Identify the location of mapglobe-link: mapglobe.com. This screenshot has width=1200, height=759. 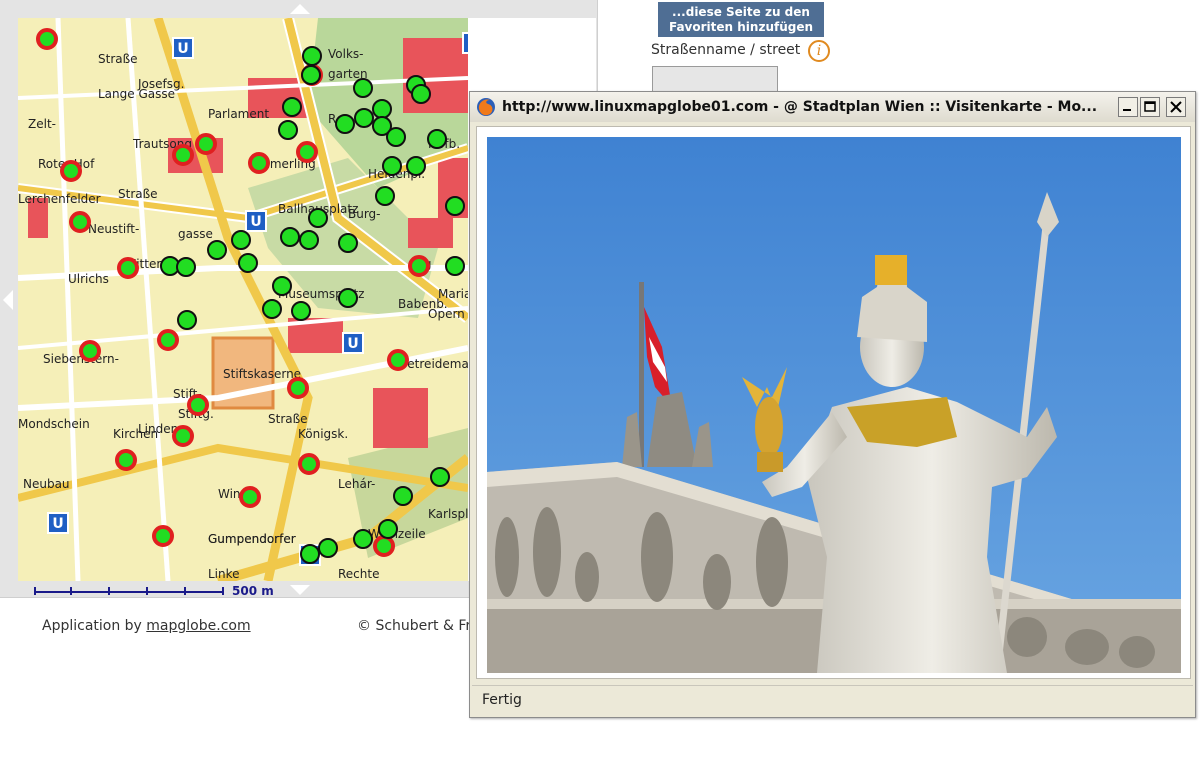
(198, 626).